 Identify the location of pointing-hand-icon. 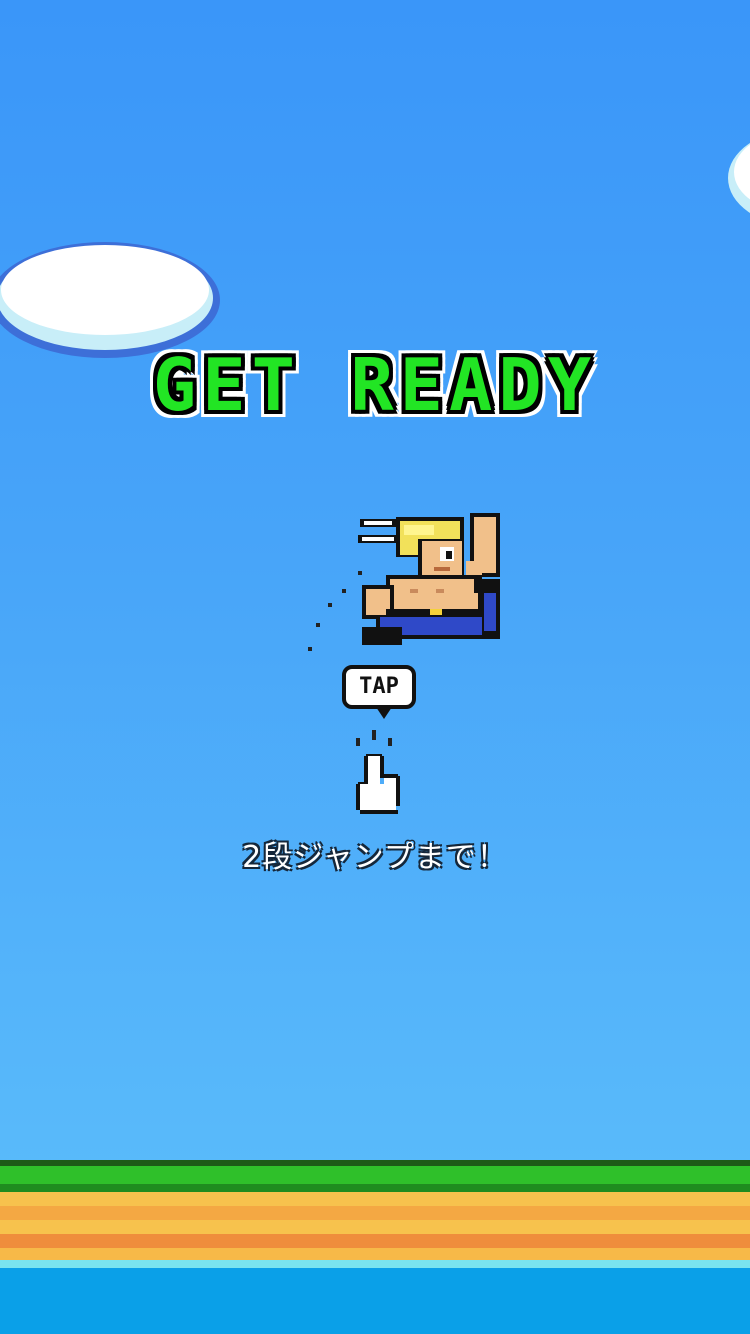
(378, 772).